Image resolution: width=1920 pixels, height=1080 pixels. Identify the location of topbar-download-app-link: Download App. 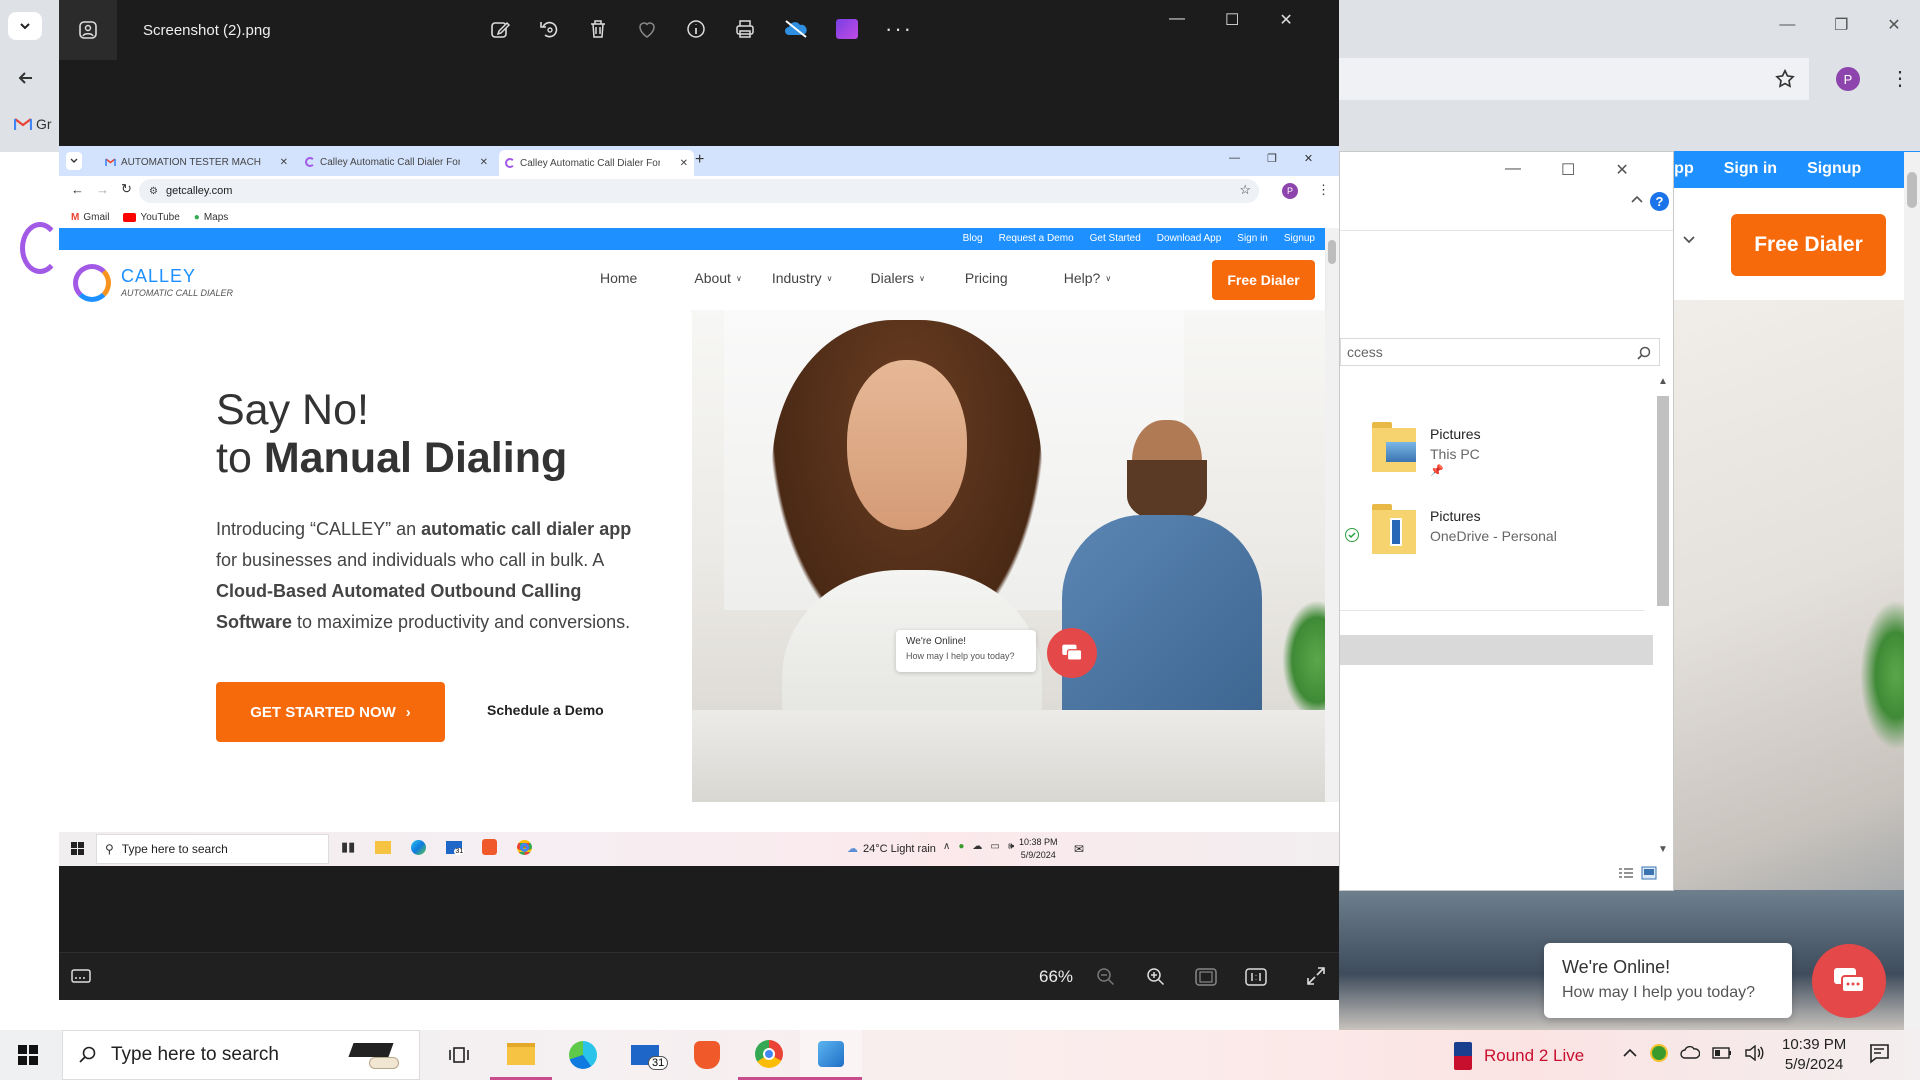
(1189, 238).